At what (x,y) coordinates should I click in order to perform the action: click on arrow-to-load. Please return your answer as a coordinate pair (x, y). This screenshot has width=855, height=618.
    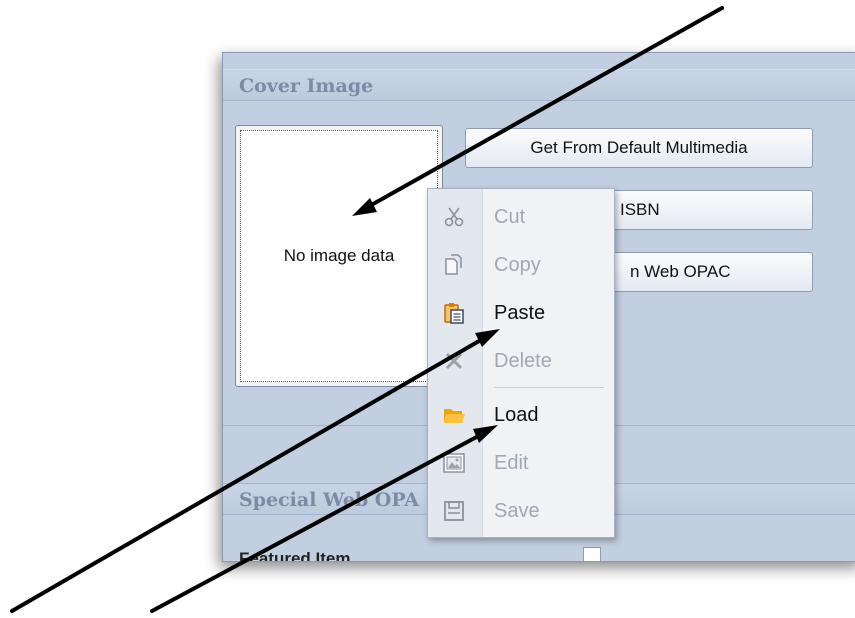
    Looking at the image, I should click on (318, 522).